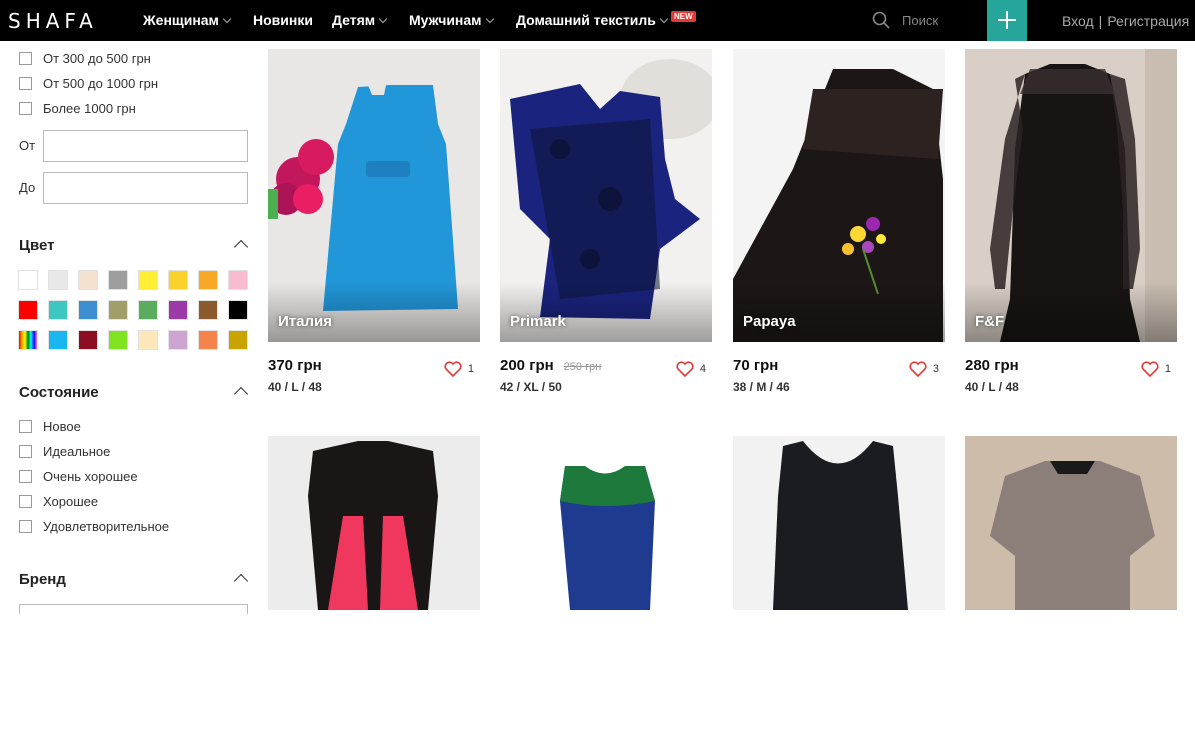 This screenshot has width=1195, height=729. Describe the element at coordinates (1078, 21) in the screenshot. I see `login-link: Вход` at that location.